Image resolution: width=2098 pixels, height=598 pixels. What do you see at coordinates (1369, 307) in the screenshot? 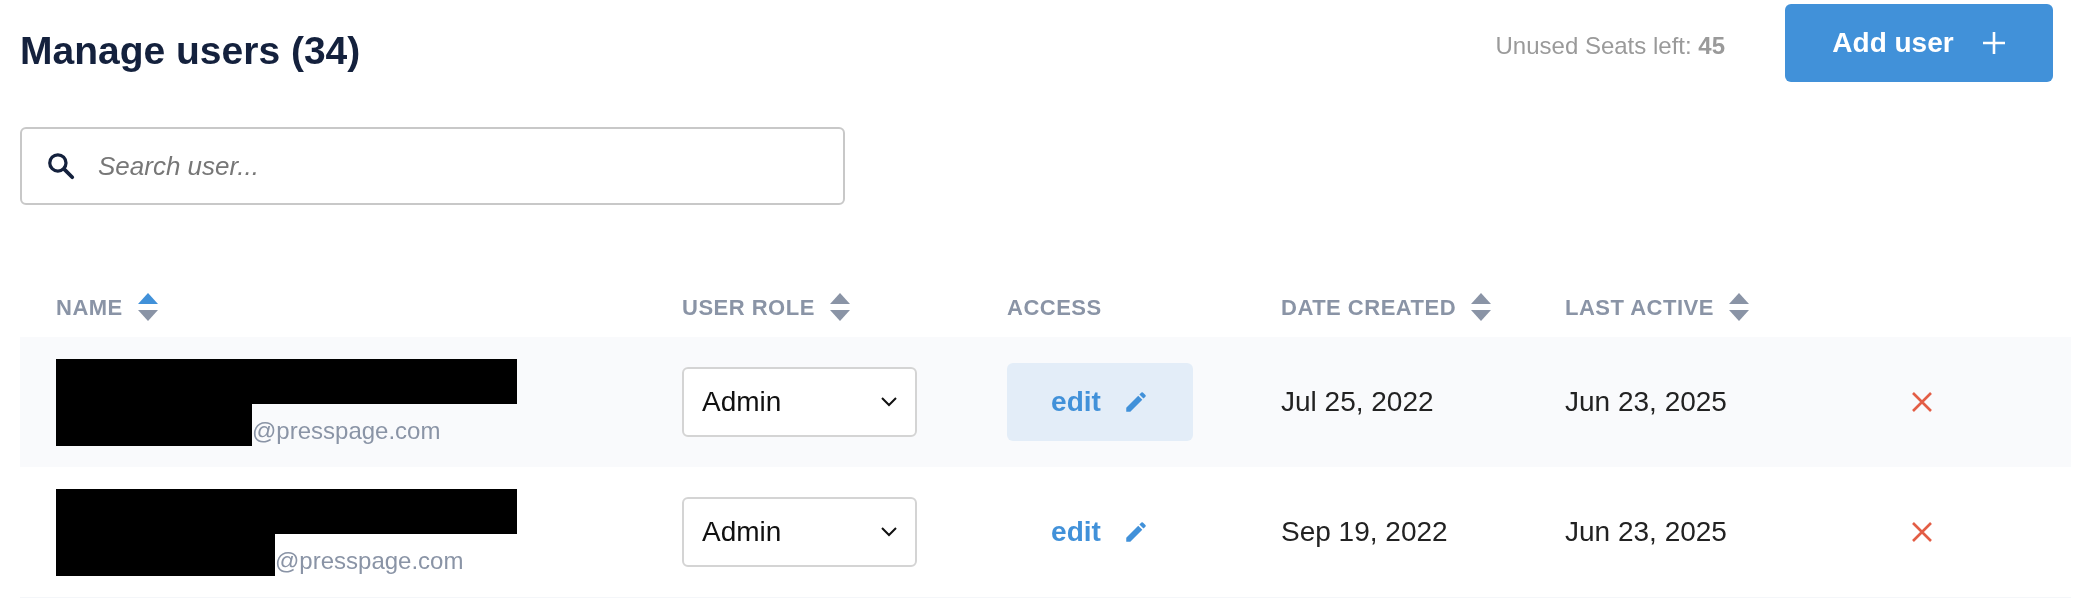
I see `column-header: DATE CREATED` at bounding box center [1369, 307].